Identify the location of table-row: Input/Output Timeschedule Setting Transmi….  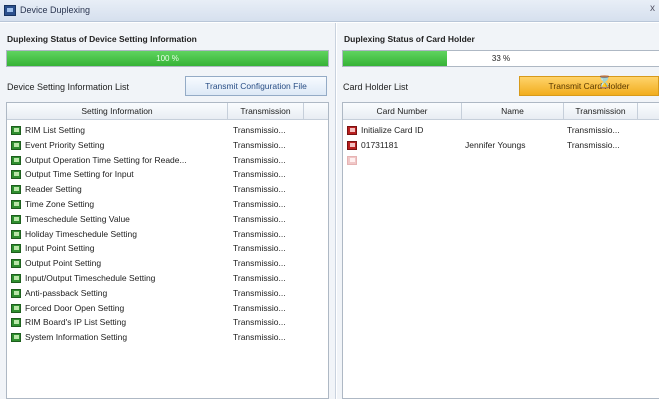
(167, 278).